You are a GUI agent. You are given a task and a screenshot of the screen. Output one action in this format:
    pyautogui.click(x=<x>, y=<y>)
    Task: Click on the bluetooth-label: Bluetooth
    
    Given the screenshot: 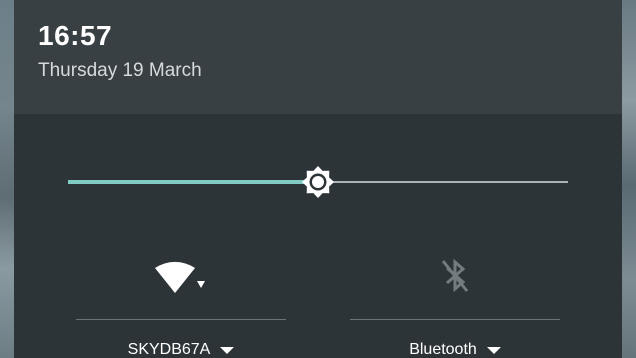 What is the action you would take?
    pyautogui.click(x=443, y=349)
    